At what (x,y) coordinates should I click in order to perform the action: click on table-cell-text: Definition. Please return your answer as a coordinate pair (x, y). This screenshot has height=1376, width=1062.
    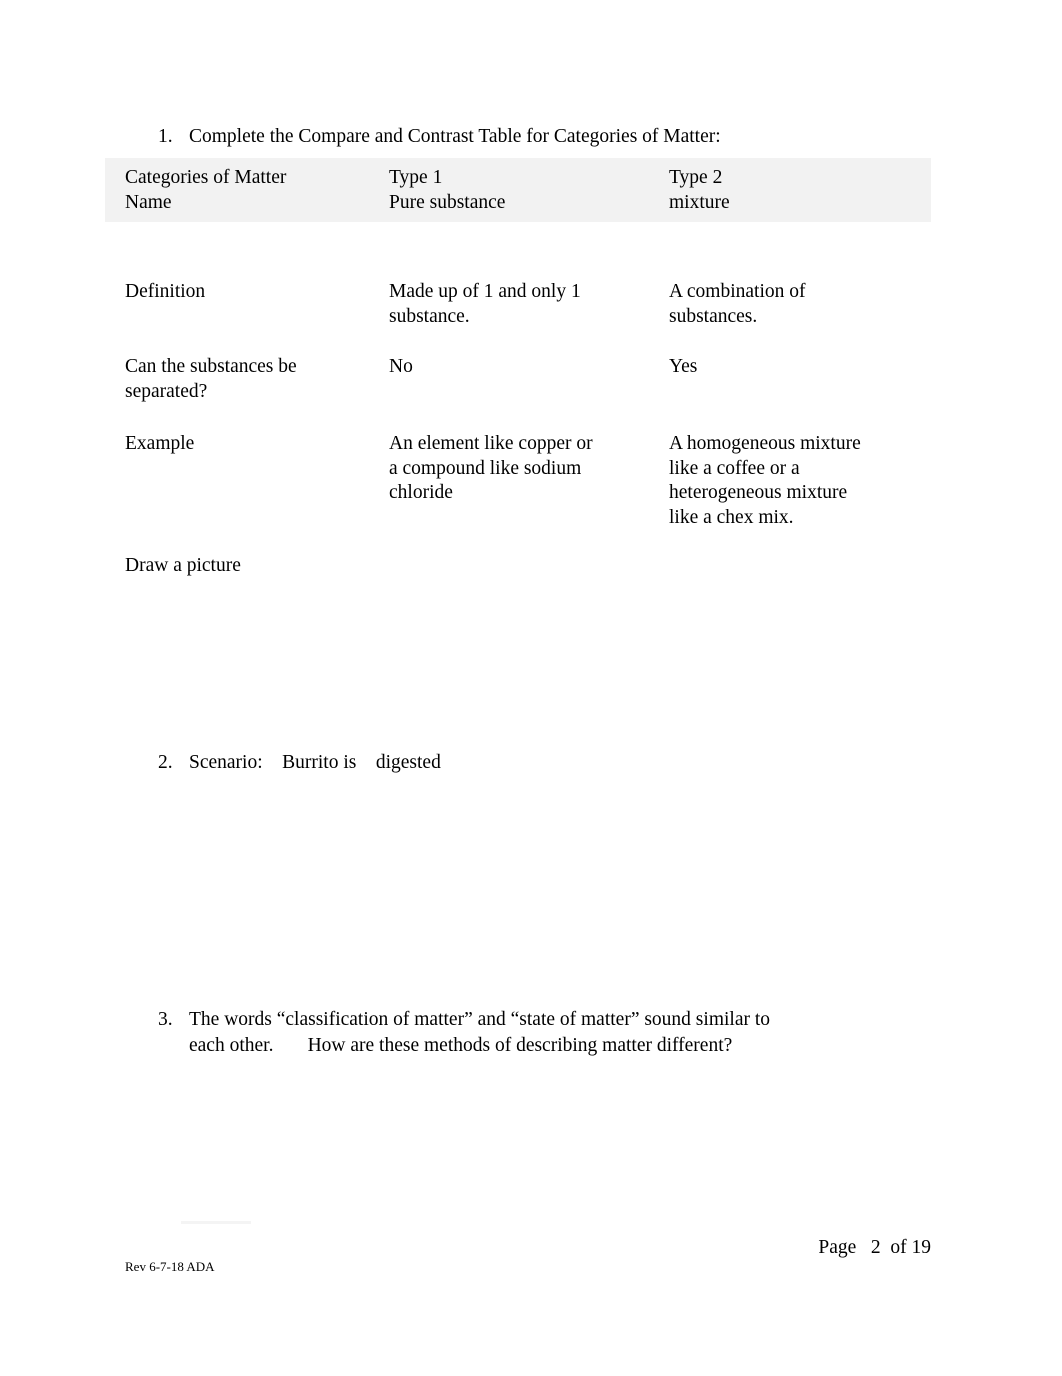
    Looking at the image, I should click on (165, 291).